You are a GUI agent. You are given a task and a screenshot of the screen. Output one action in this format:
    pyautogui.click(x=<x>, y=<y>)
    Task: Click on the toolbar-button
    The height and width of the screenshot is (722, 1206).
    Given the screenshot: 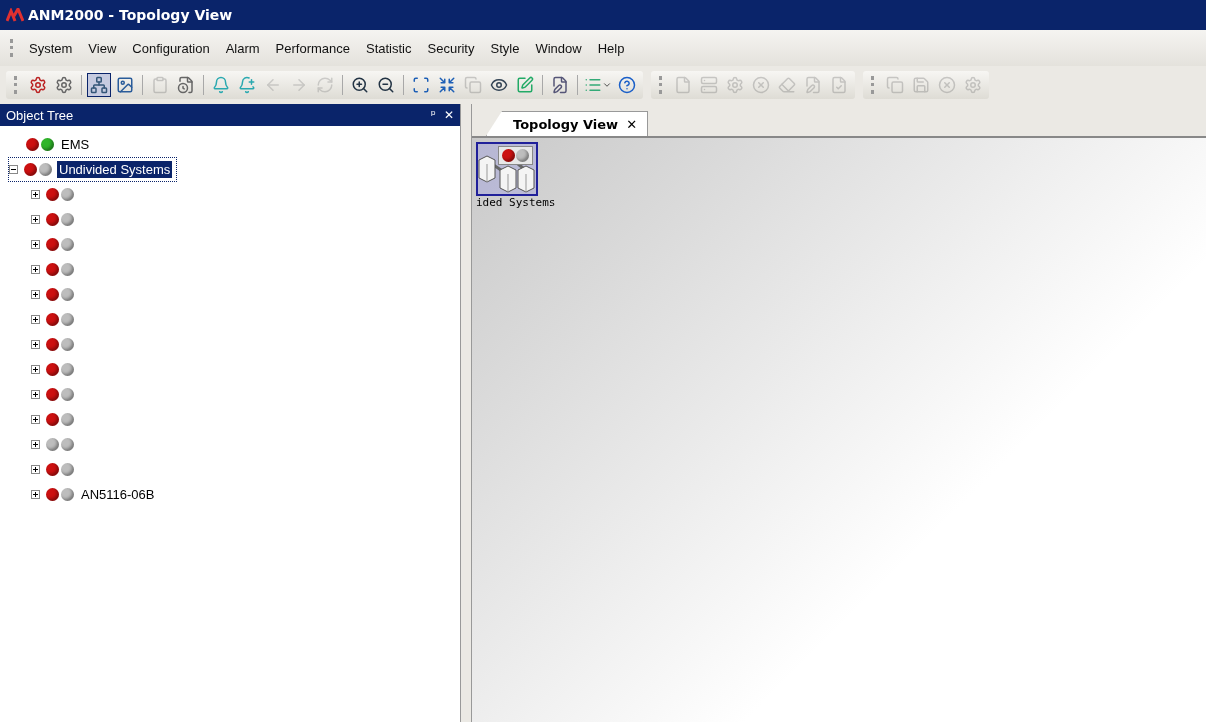 What is the action you would take?
    pyautogui.click(x=99, y=85)
    